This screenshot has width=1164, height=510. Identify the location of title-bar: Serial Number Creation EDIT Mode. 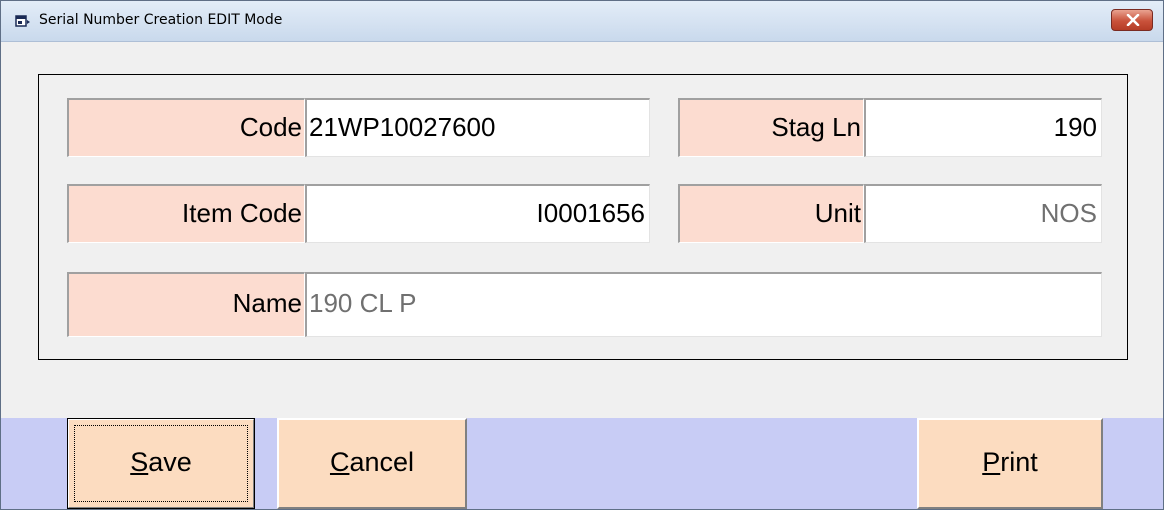
(582, 21).